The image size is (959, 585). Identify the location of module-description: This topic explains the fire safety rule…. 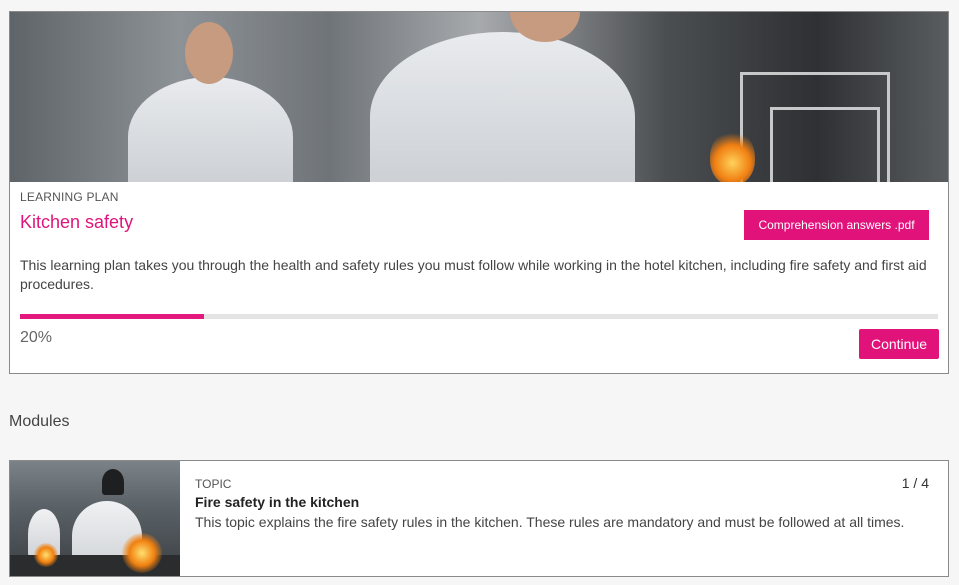
(550, 522).